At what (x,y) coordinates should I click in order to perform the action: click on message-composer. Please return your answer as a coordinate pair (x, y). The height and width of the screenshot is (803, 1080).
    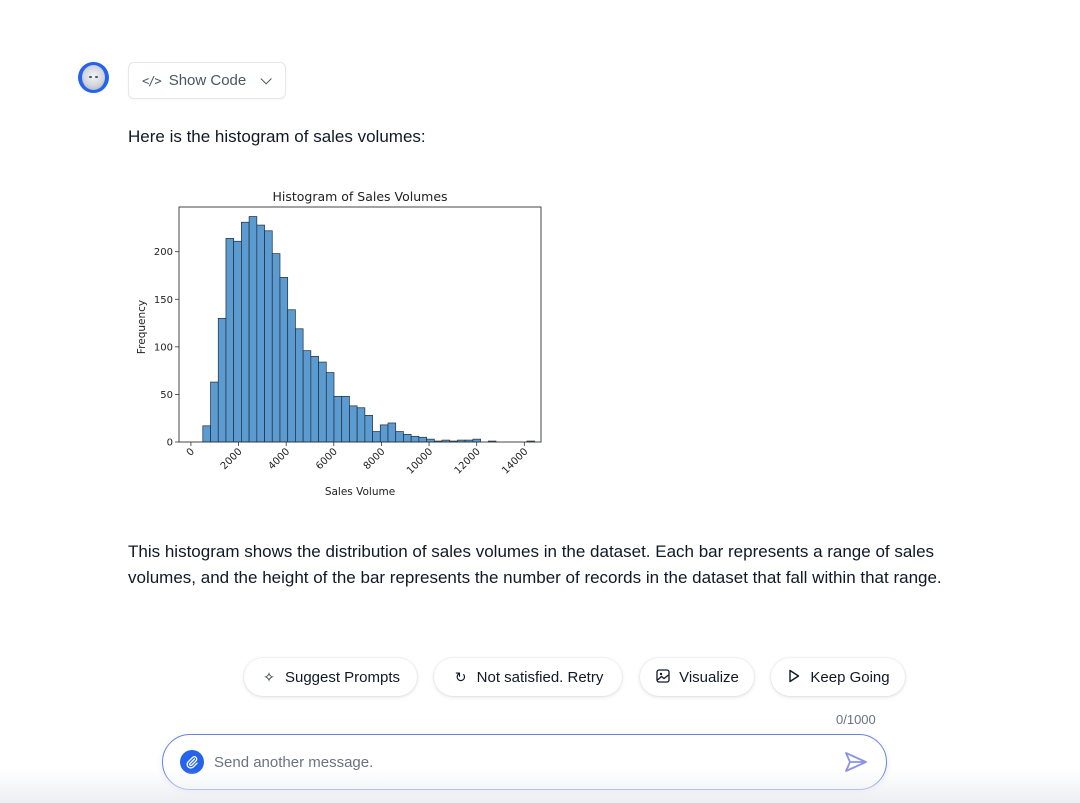
    Looking at the image, I should click on (524, 762).